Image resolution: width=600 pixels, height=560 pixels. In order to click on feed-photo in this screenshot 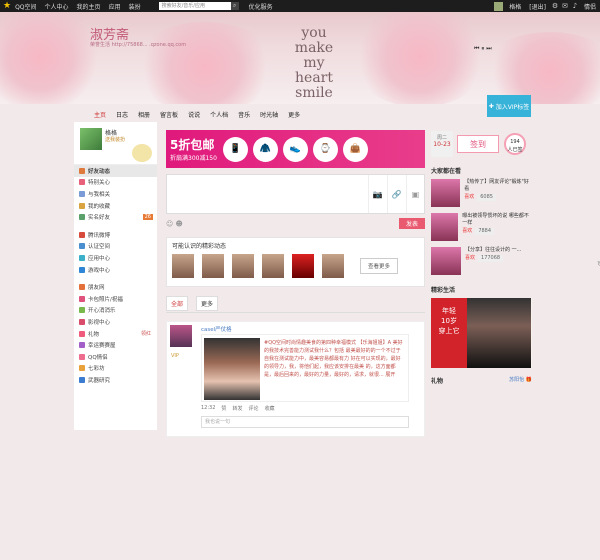, I will do `click(232, 369)`.